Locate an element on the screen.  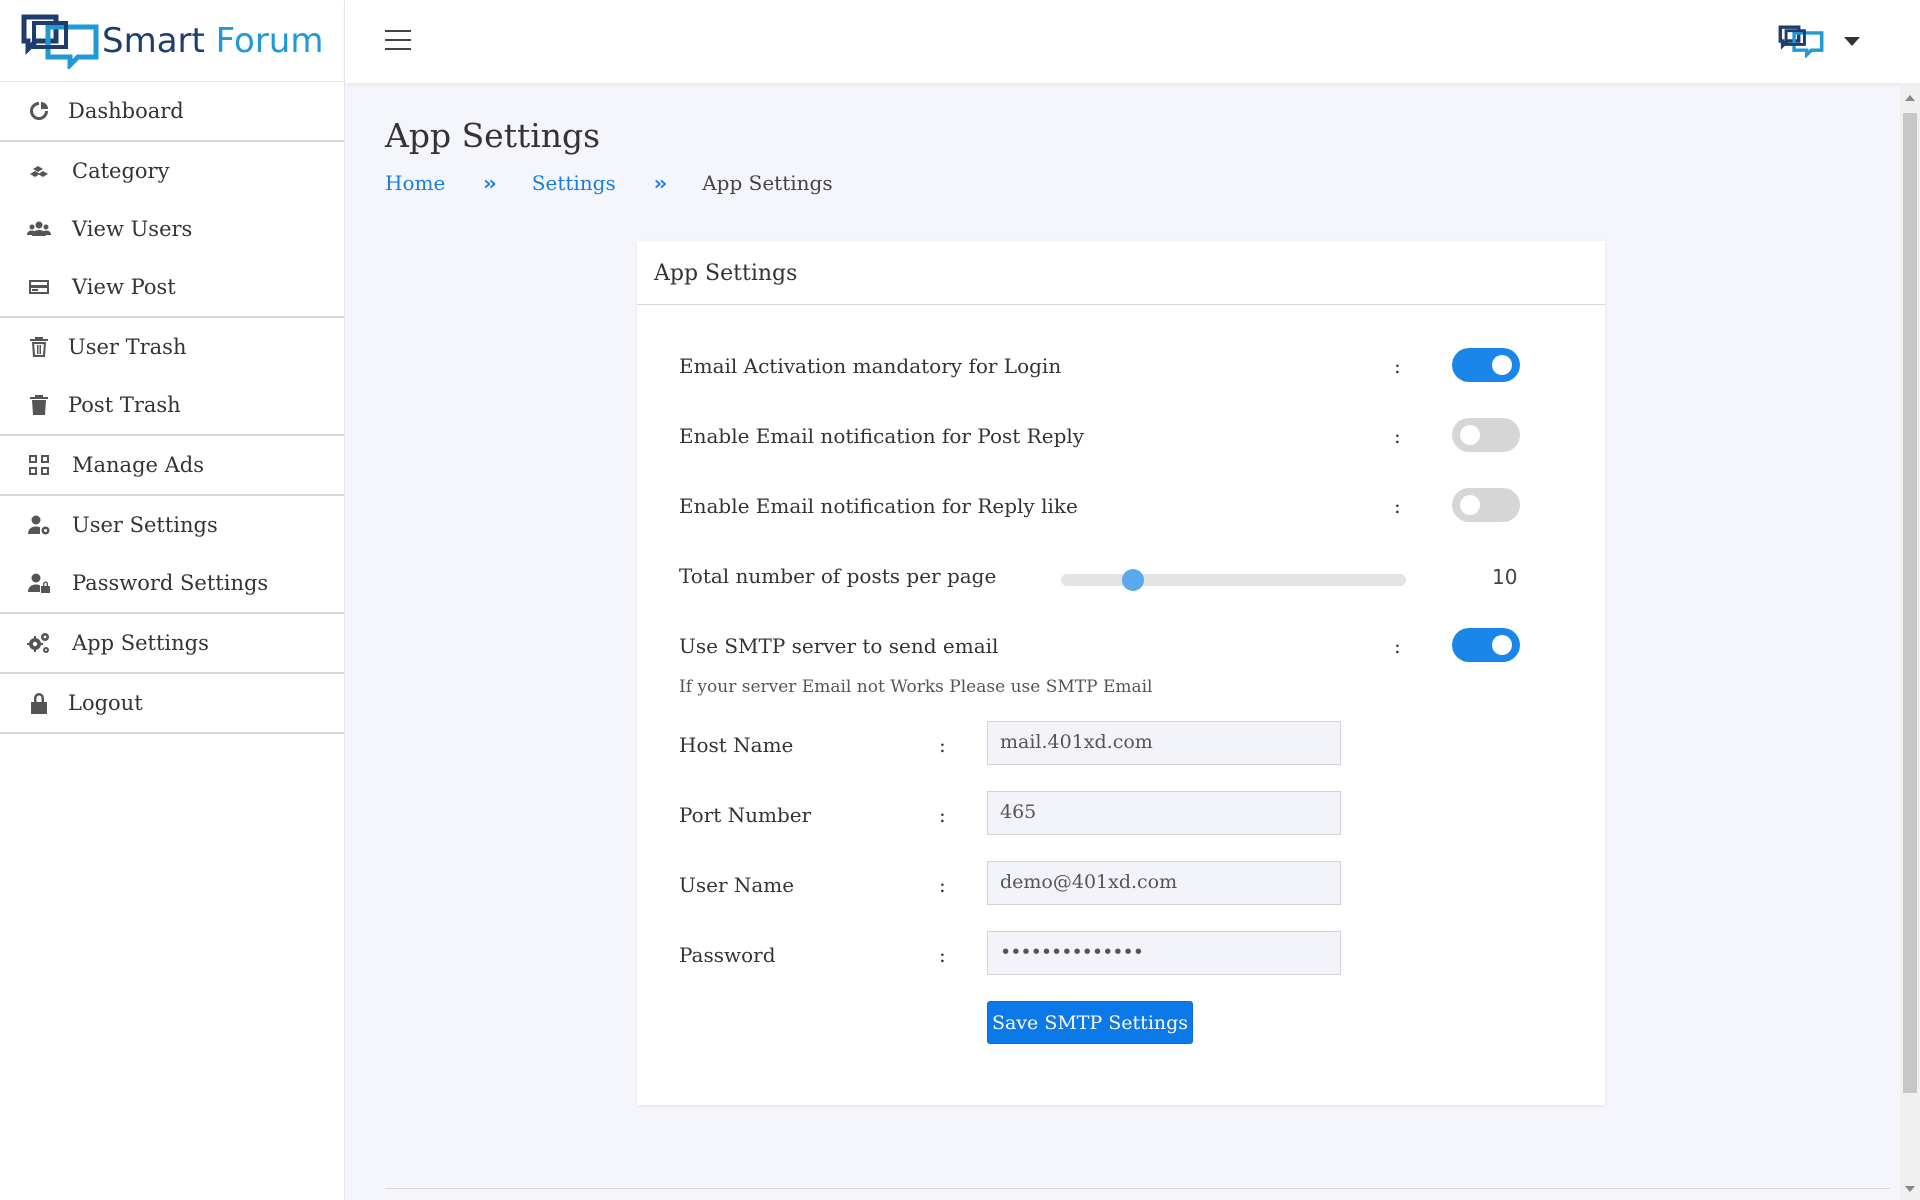
sidebar-item-category: Category is located at coordinates (172, 171).